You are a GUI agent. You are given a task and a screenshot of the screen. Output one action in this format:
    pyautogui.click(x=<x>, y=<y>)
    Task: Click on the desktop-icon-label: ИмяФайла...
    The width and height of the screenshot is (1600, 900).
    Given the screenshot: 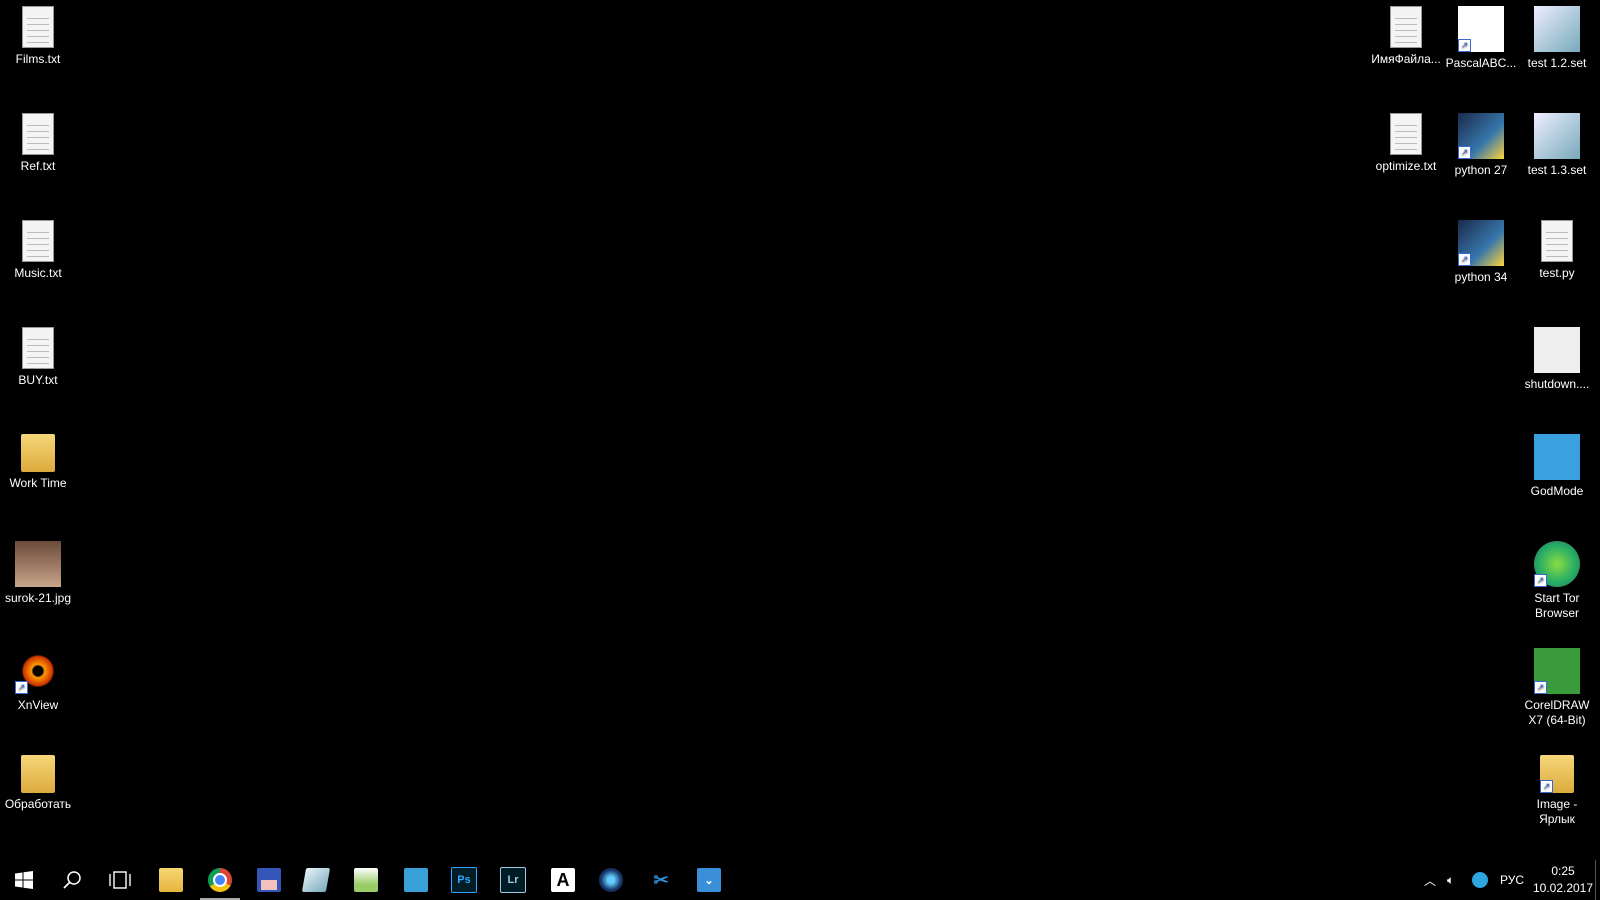 What is the action you would take?
    pyautogui.click(x=1406, y=59)
    